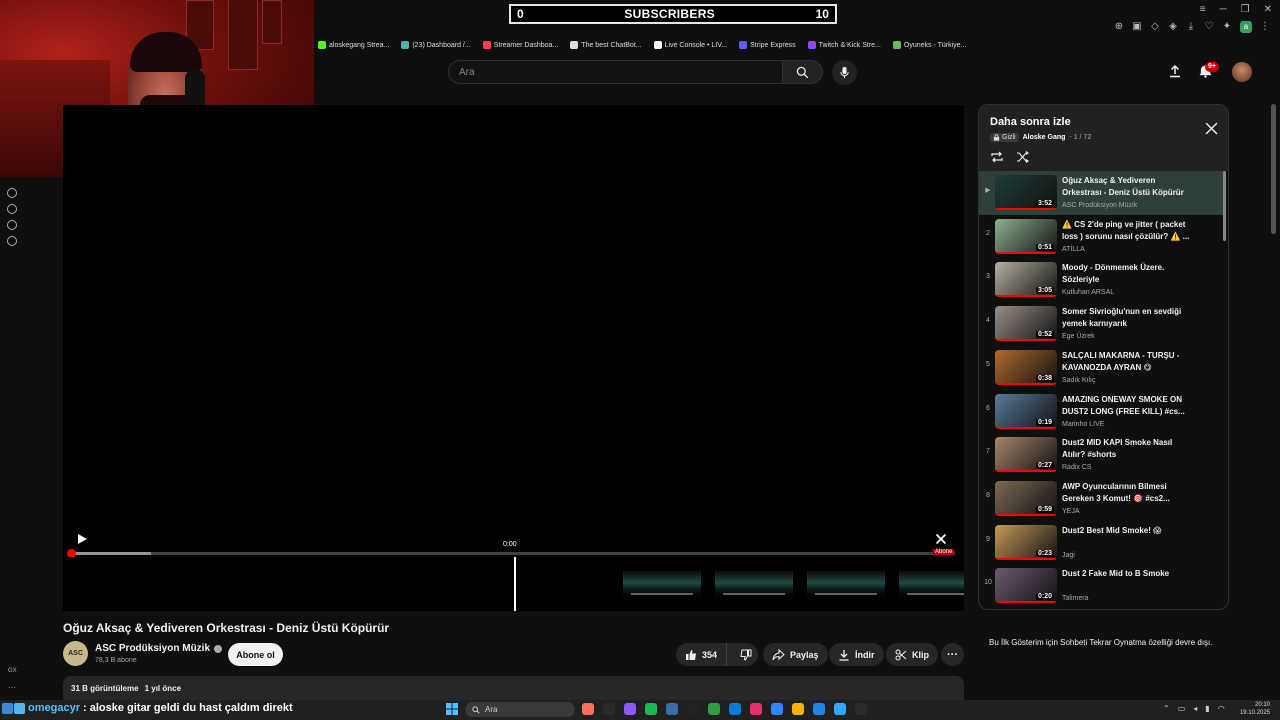 This screenshot has height=720, width=1280. Describe the element at coordinates (997, 157) in the screenshot. I see `loop-icon` at that location.